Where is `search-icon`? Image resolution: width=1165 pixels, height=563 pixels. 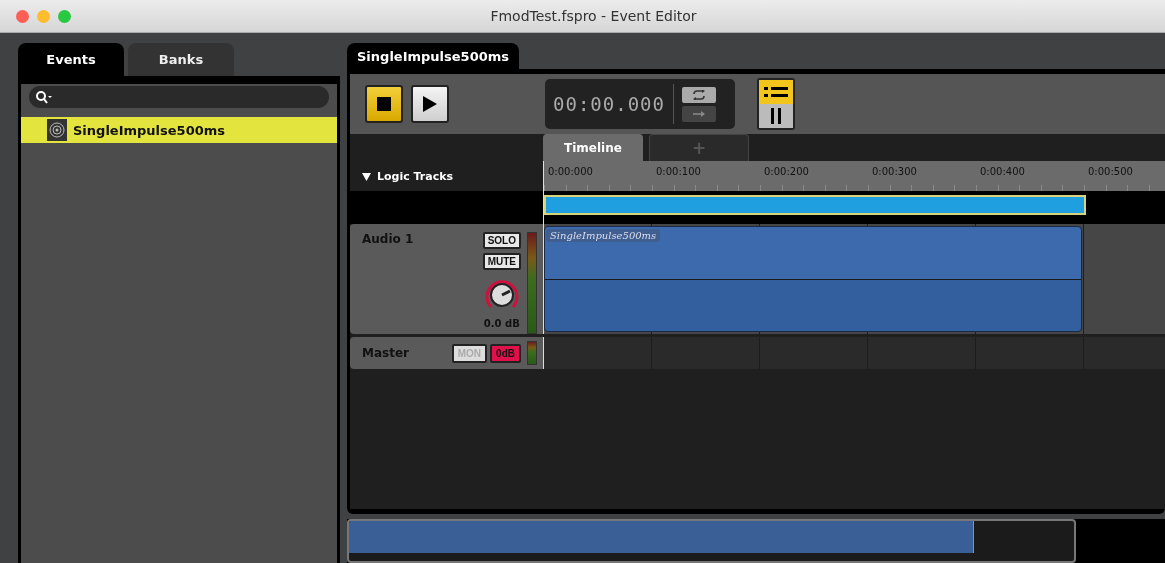
search-icon is located at coordinates (44, 97).